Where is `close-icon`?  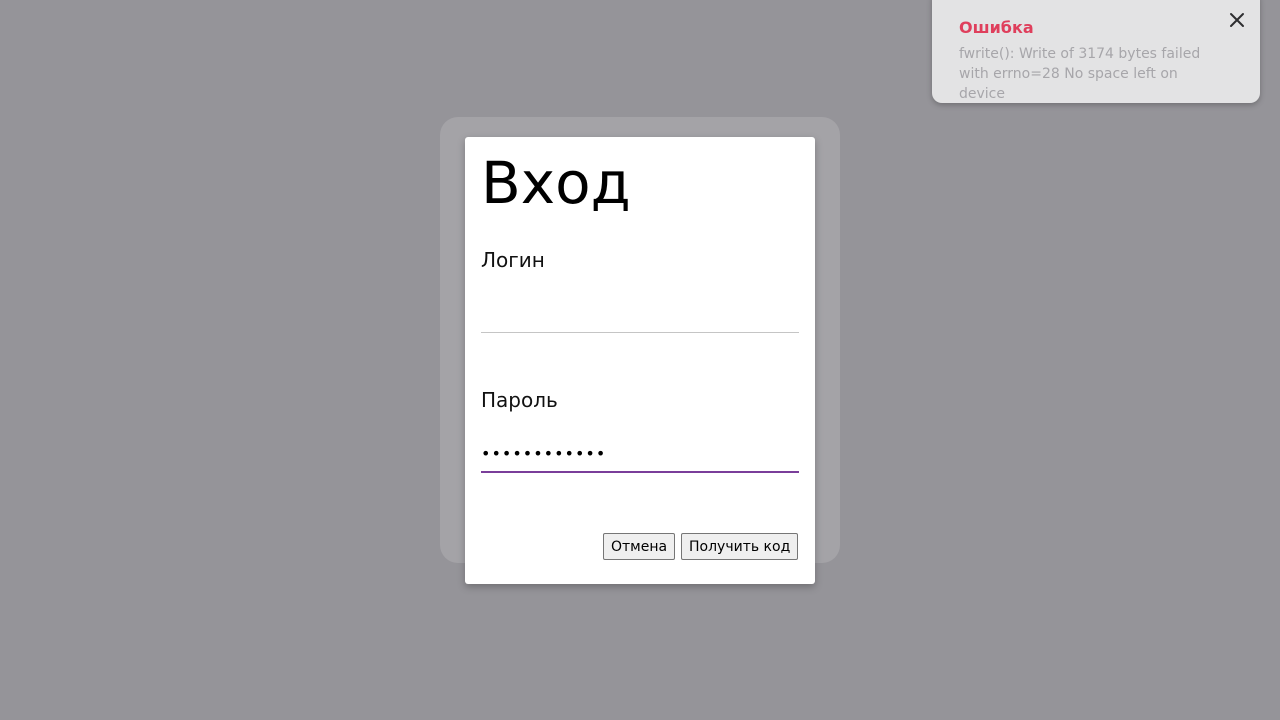
close-icon is located at coordinates (1237, 20).